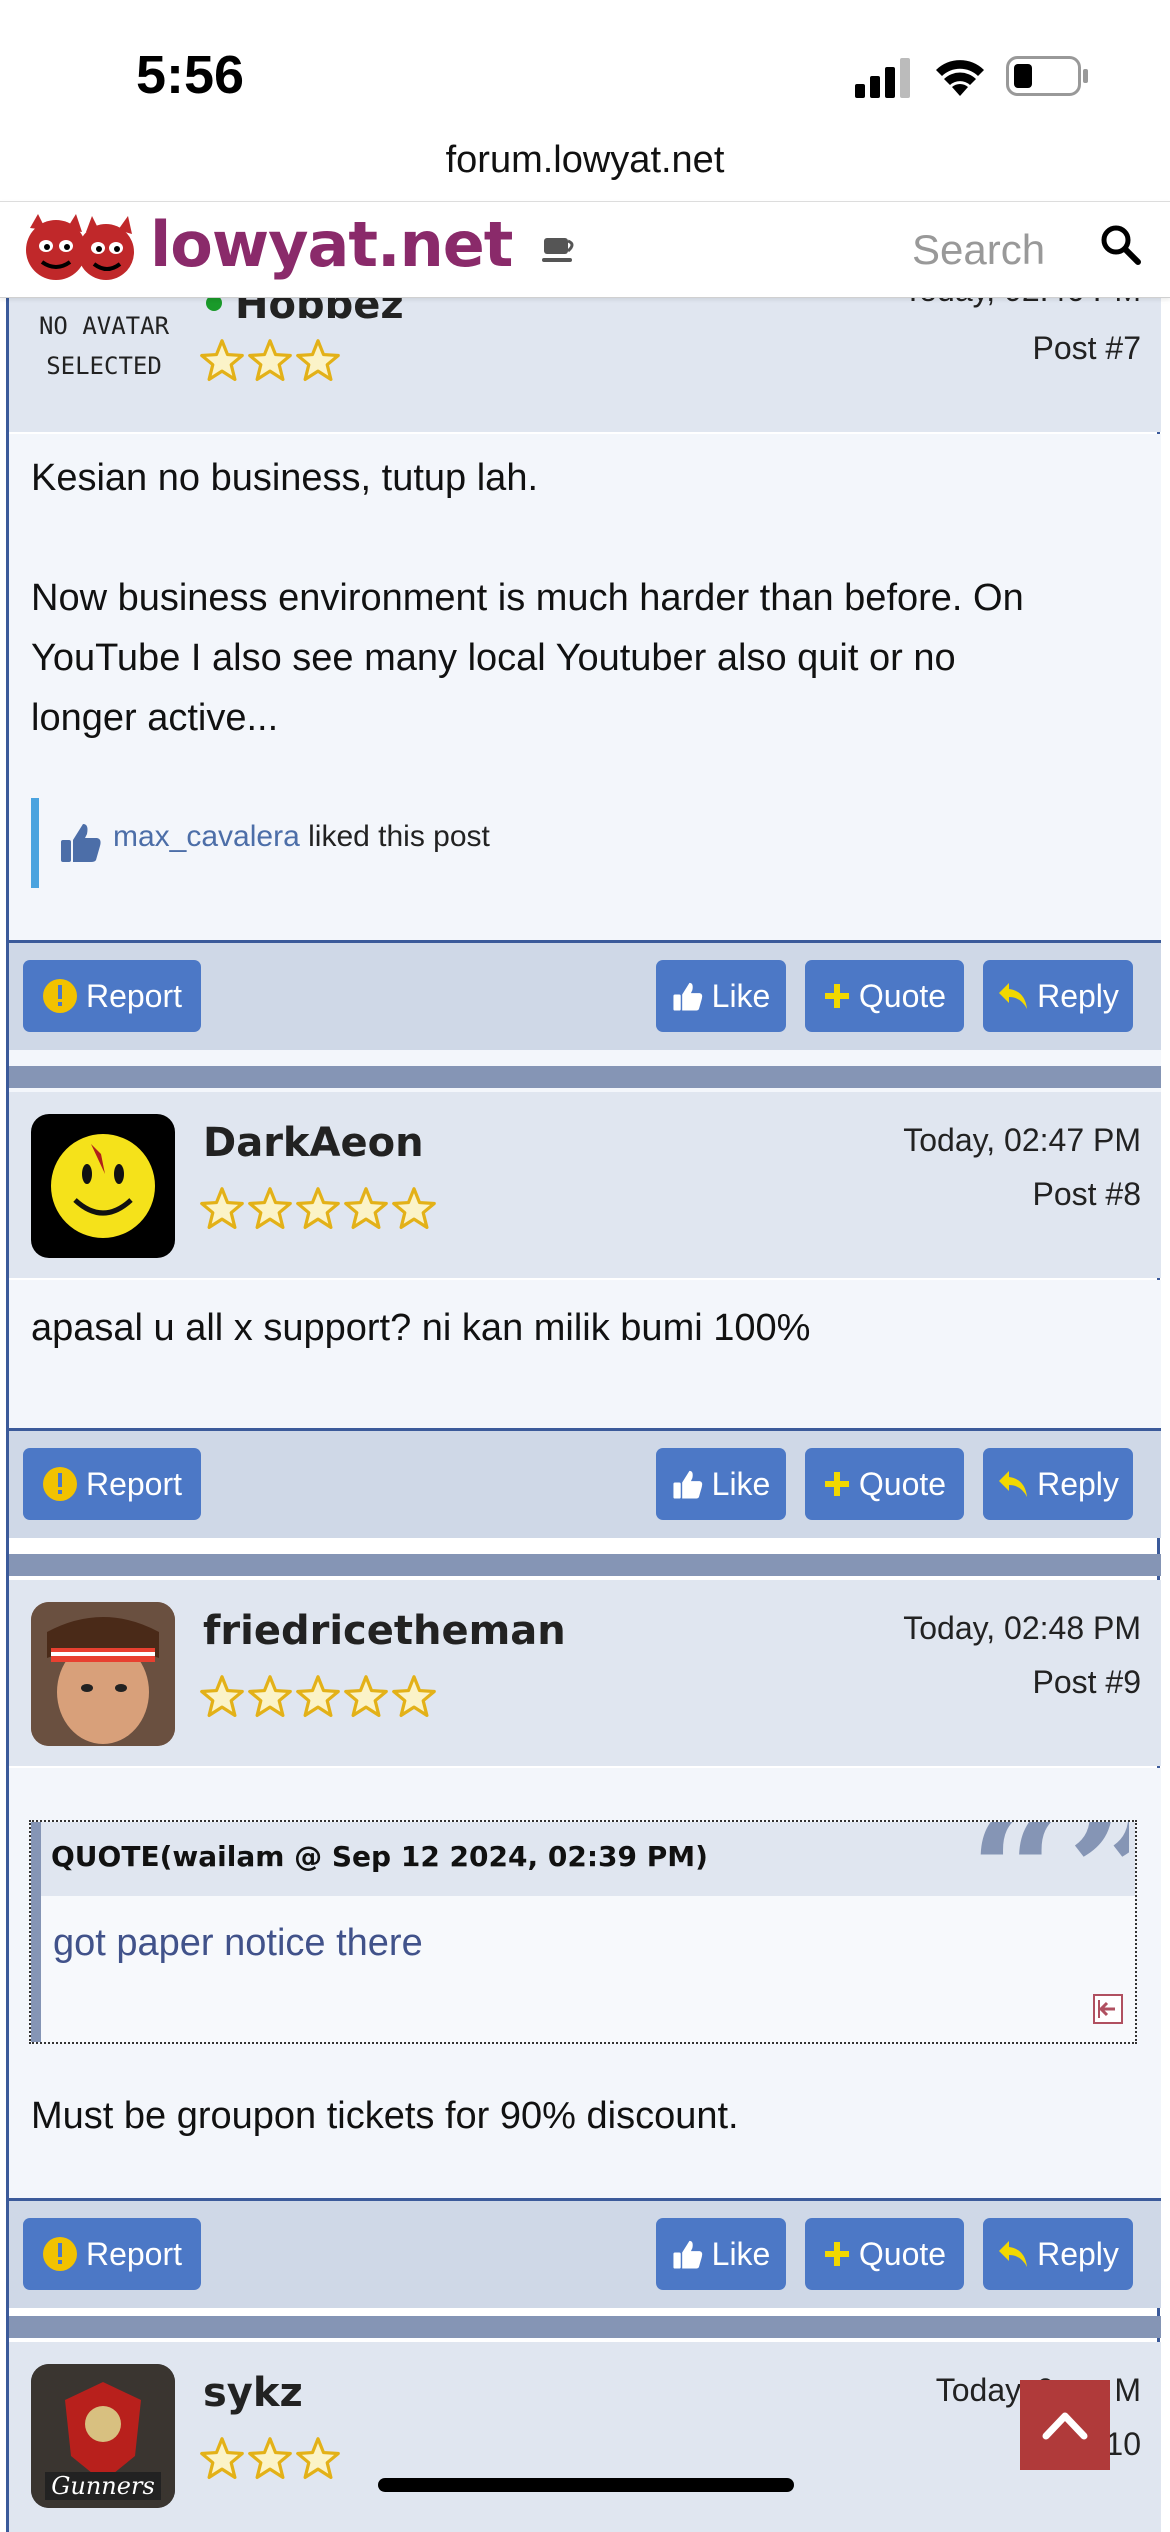  I want to click on scroll-to-top-button, so click(1065, 2425).